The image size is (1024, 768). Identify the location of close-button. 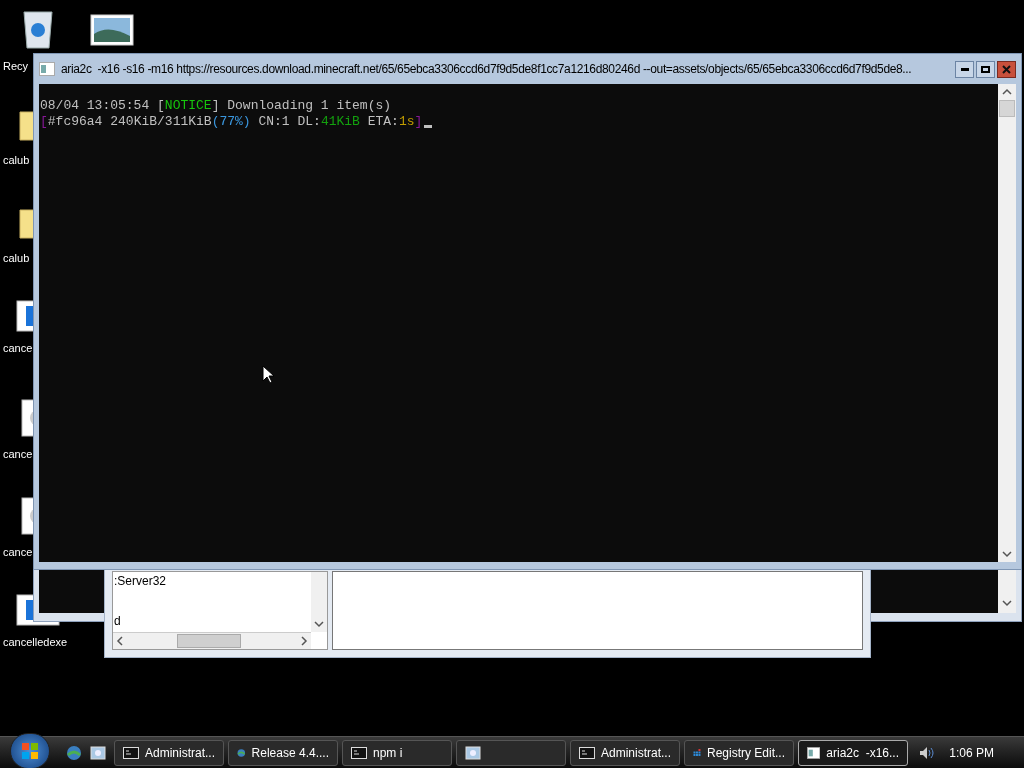
(1006, 69).